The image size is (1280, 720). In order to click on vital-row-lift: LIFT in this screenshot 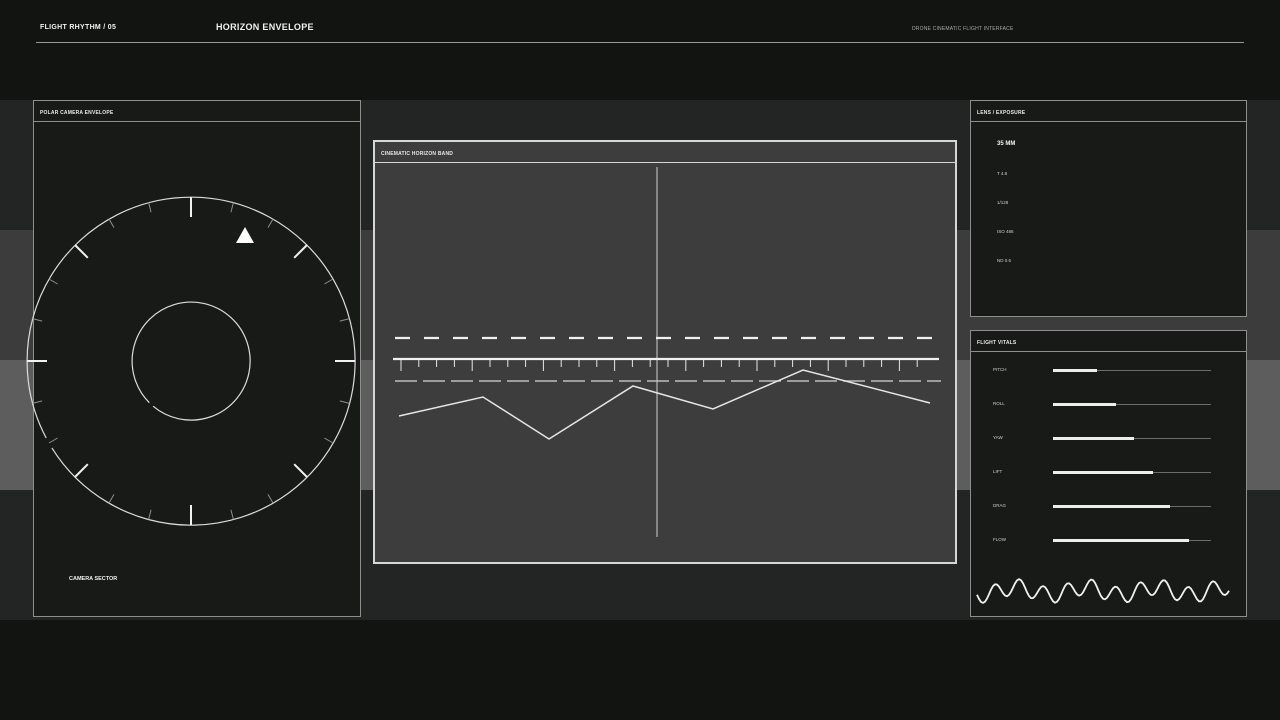, I will do `click(1109, 473)`.